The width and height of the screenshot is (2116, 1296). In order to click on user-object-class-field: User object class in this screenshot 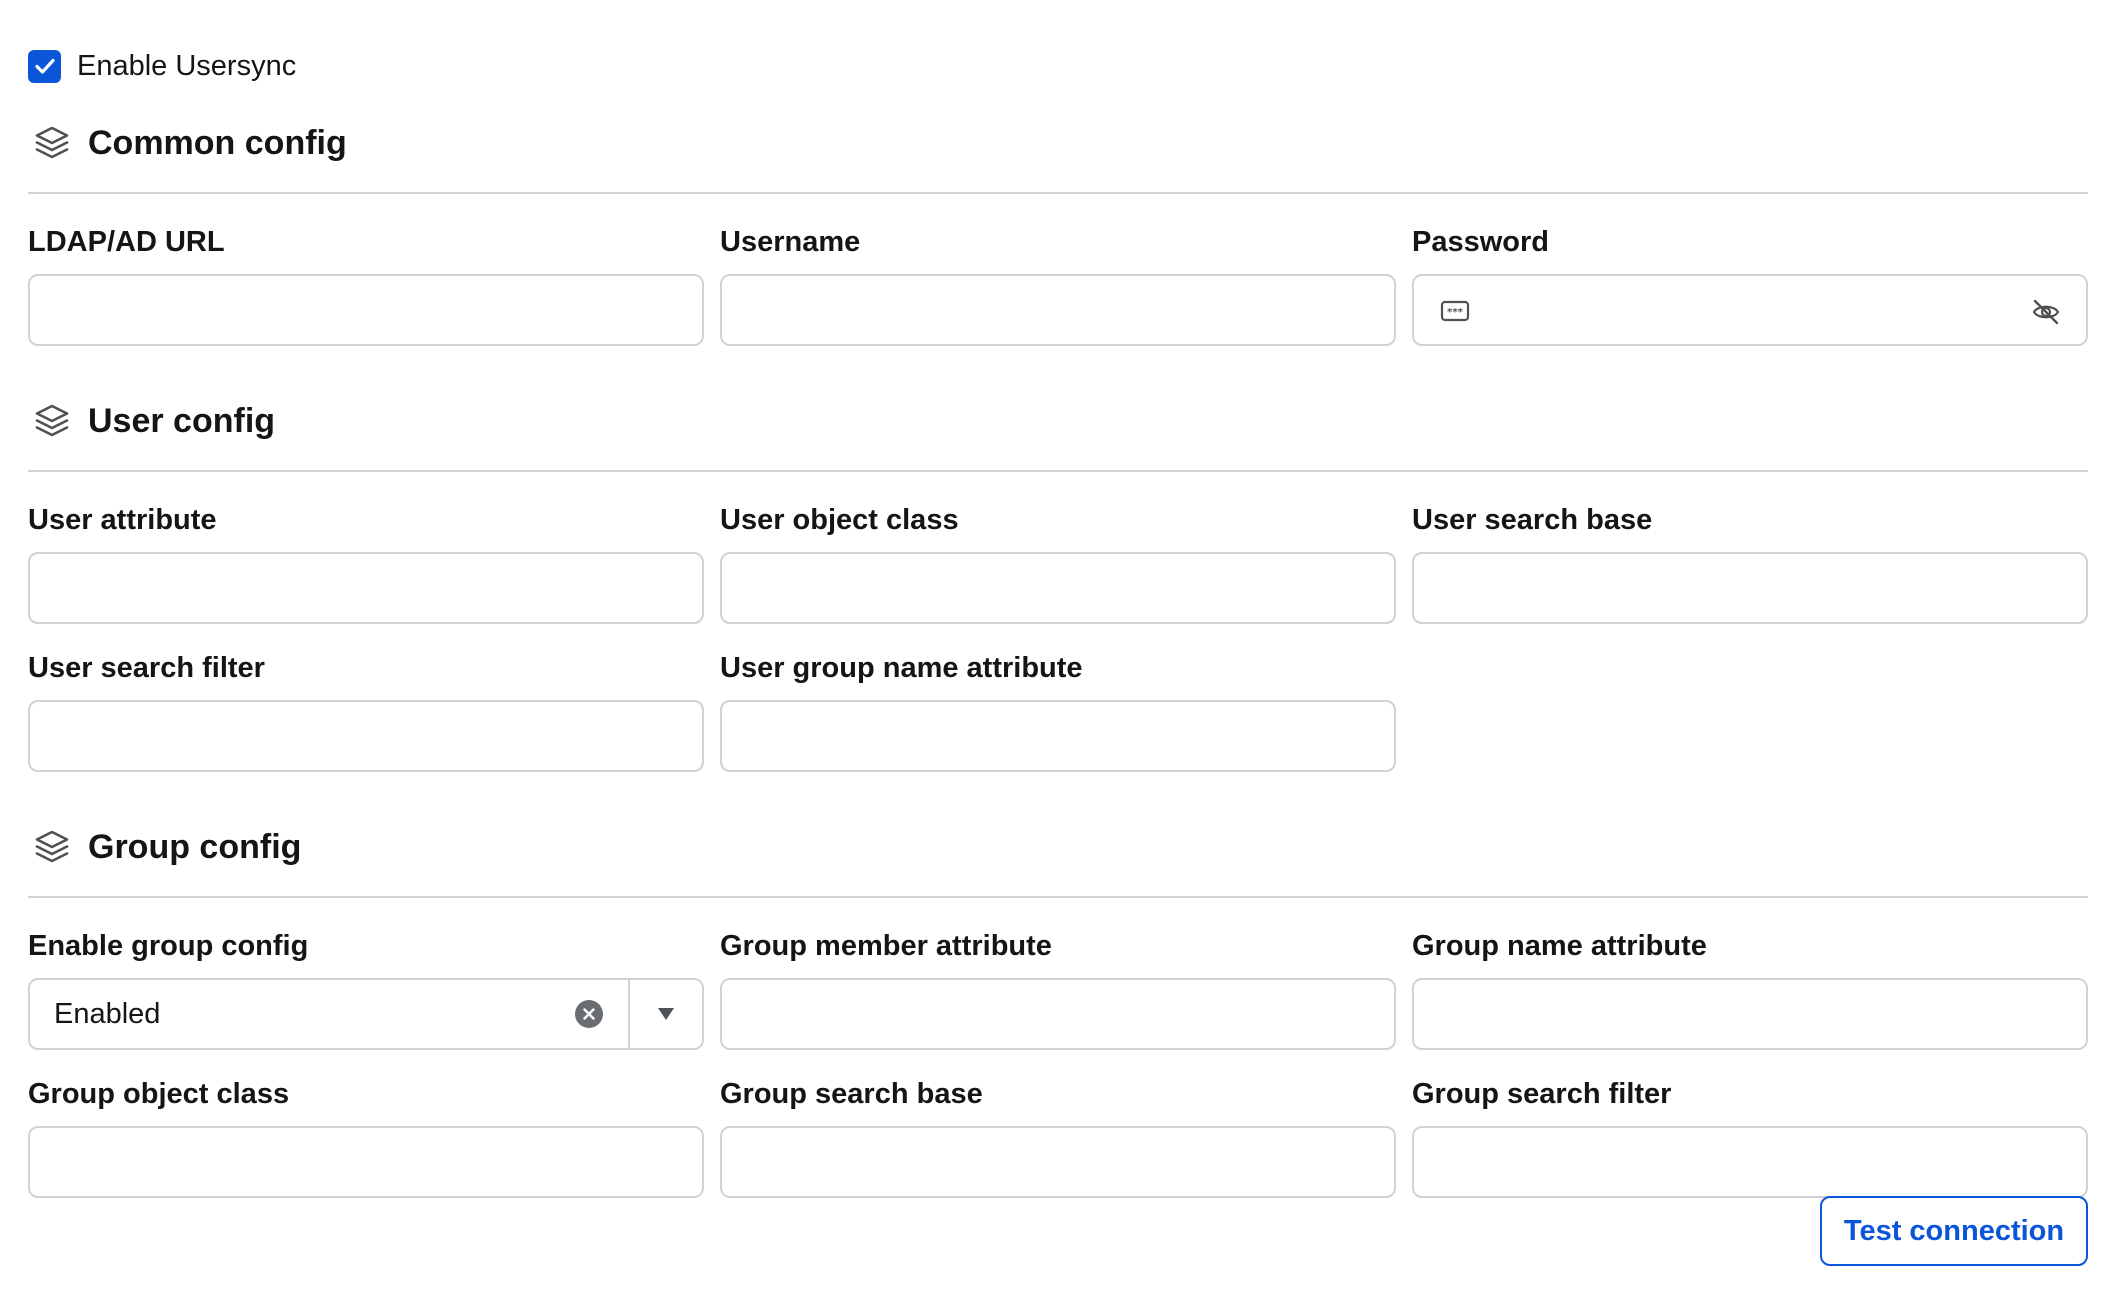, I will do `click(1058, 562)`.